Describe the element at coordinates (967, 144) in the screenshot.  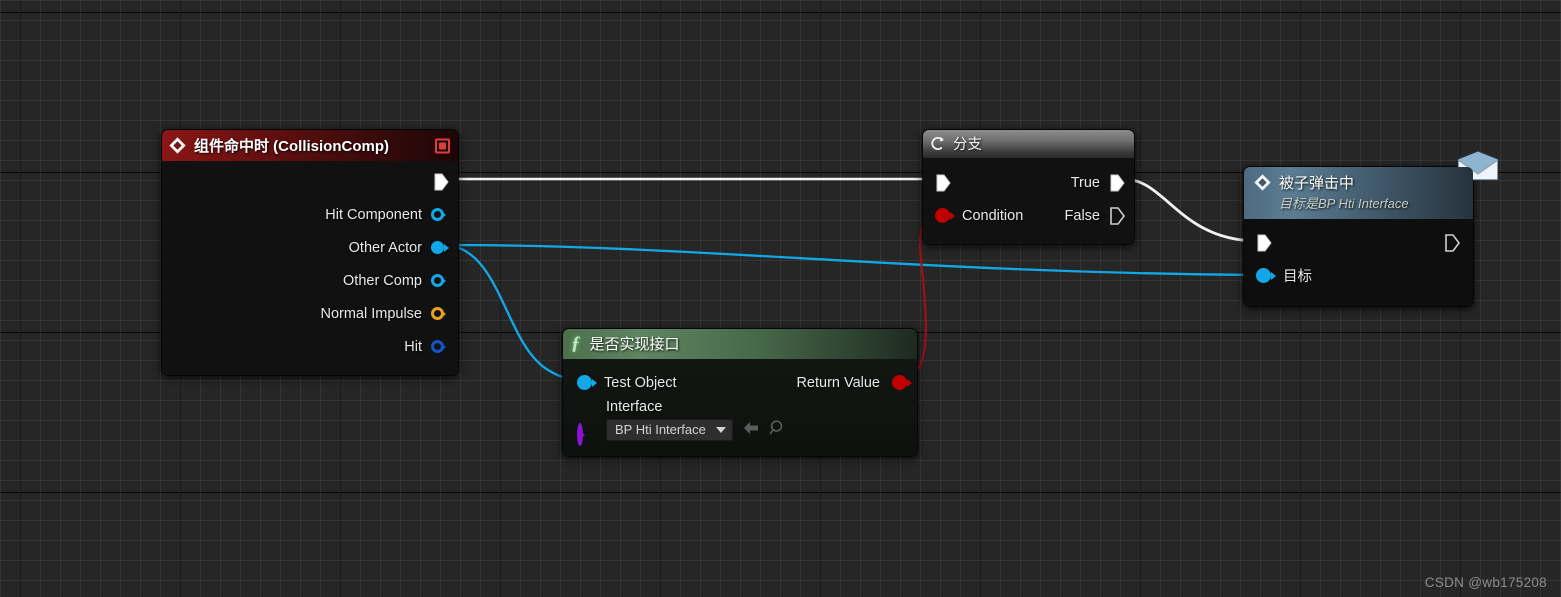
I see `branch-node-title: 分支` at that location.